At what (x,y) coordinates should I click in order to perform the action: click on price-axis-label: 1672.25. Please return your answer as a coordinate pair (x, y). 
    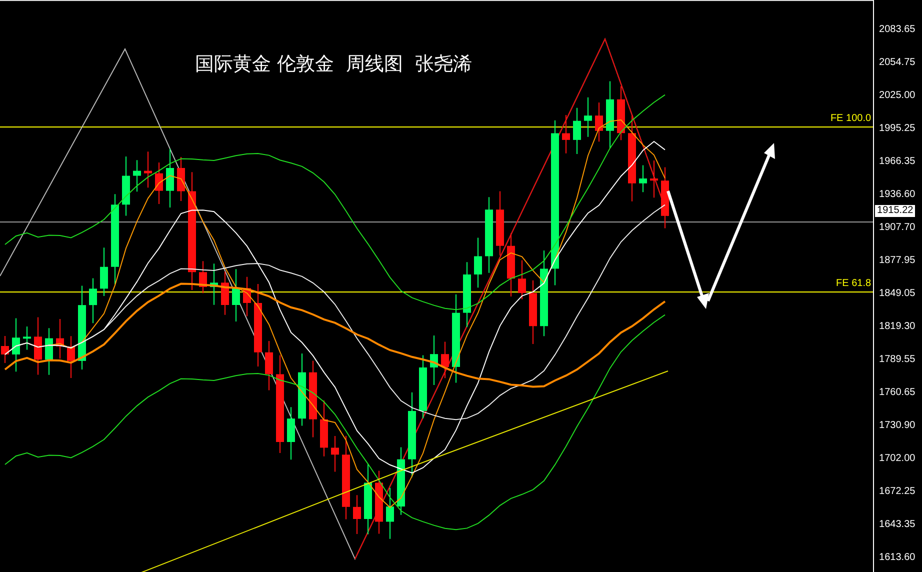
    Looking at the image, I should click on (897, 492).